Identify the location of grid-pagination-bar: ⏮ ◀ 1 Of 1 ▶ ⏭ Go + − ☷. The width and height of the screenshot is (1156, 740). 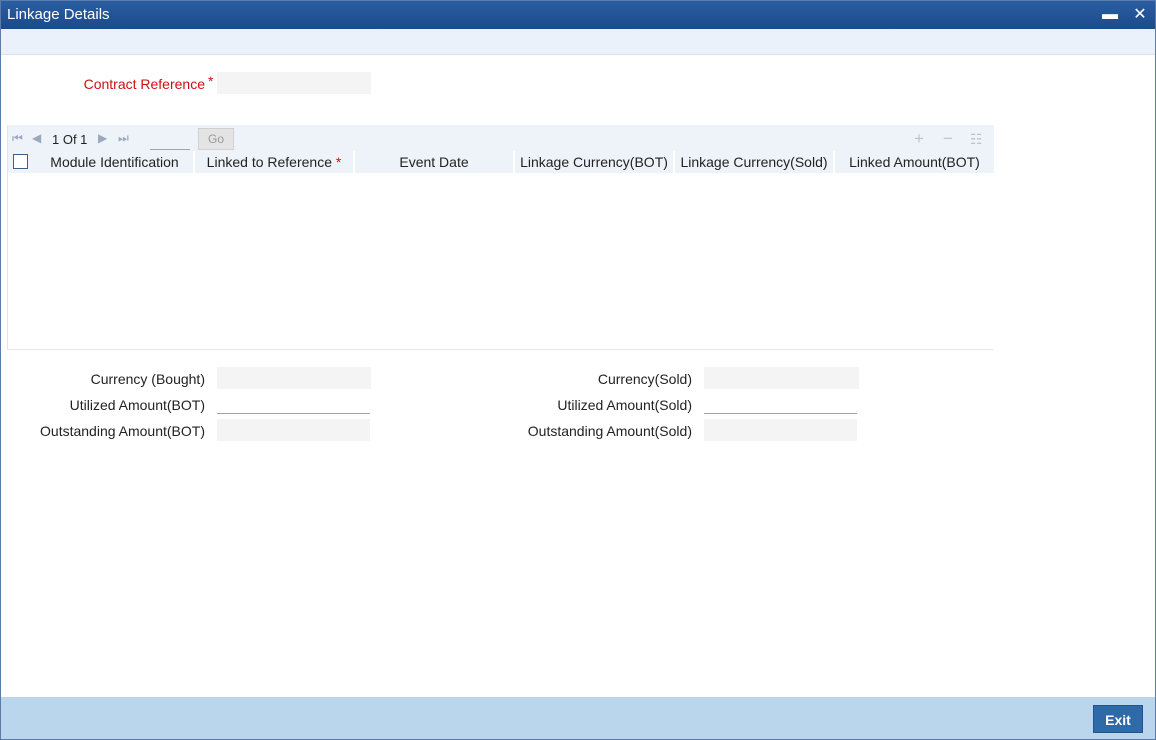
(501, 138).